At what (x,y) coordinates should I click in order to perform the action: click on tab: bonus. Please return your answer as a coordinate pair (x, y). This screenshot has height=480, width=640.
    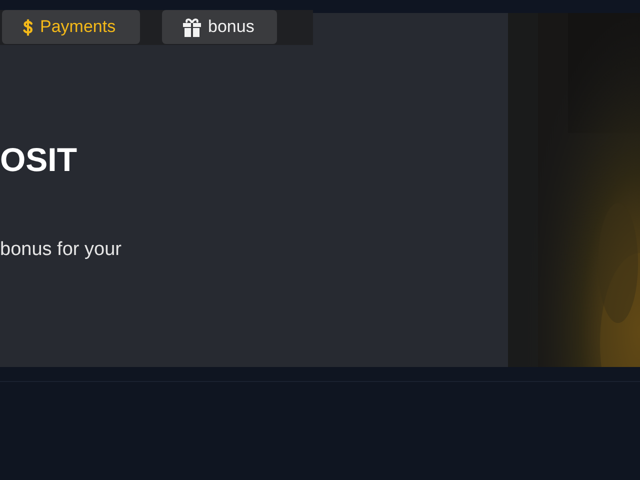
    Looking at the image, I should click on (219, 27).